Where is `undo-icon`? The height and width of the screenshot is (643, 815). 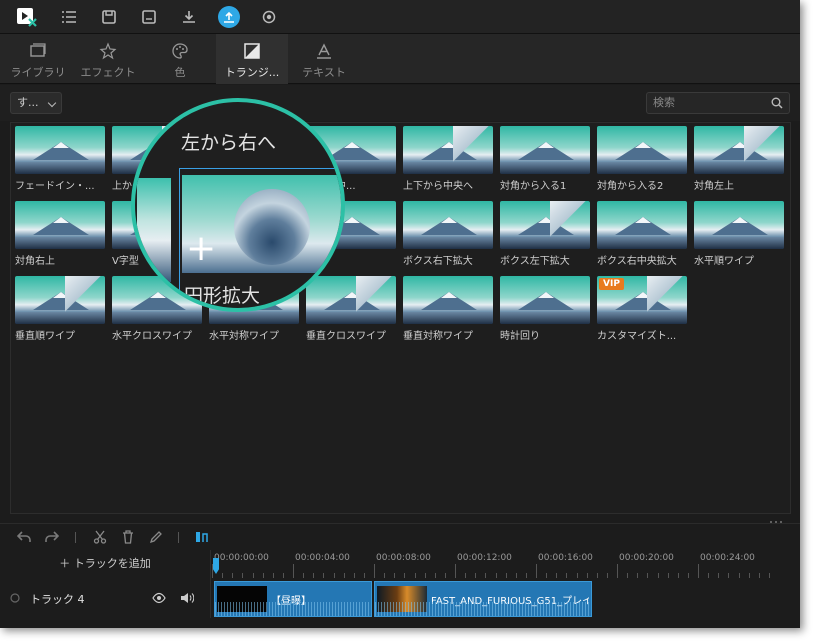 undo-icon is located at coordinates (24, 537).